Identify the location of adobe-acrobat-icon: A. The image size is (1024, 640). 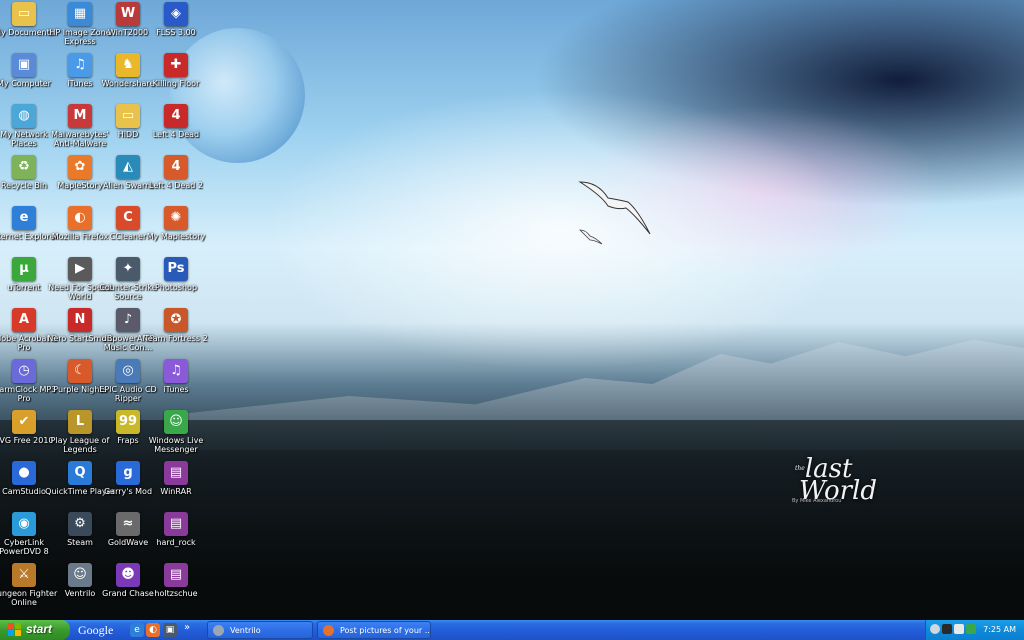
(24, 320).